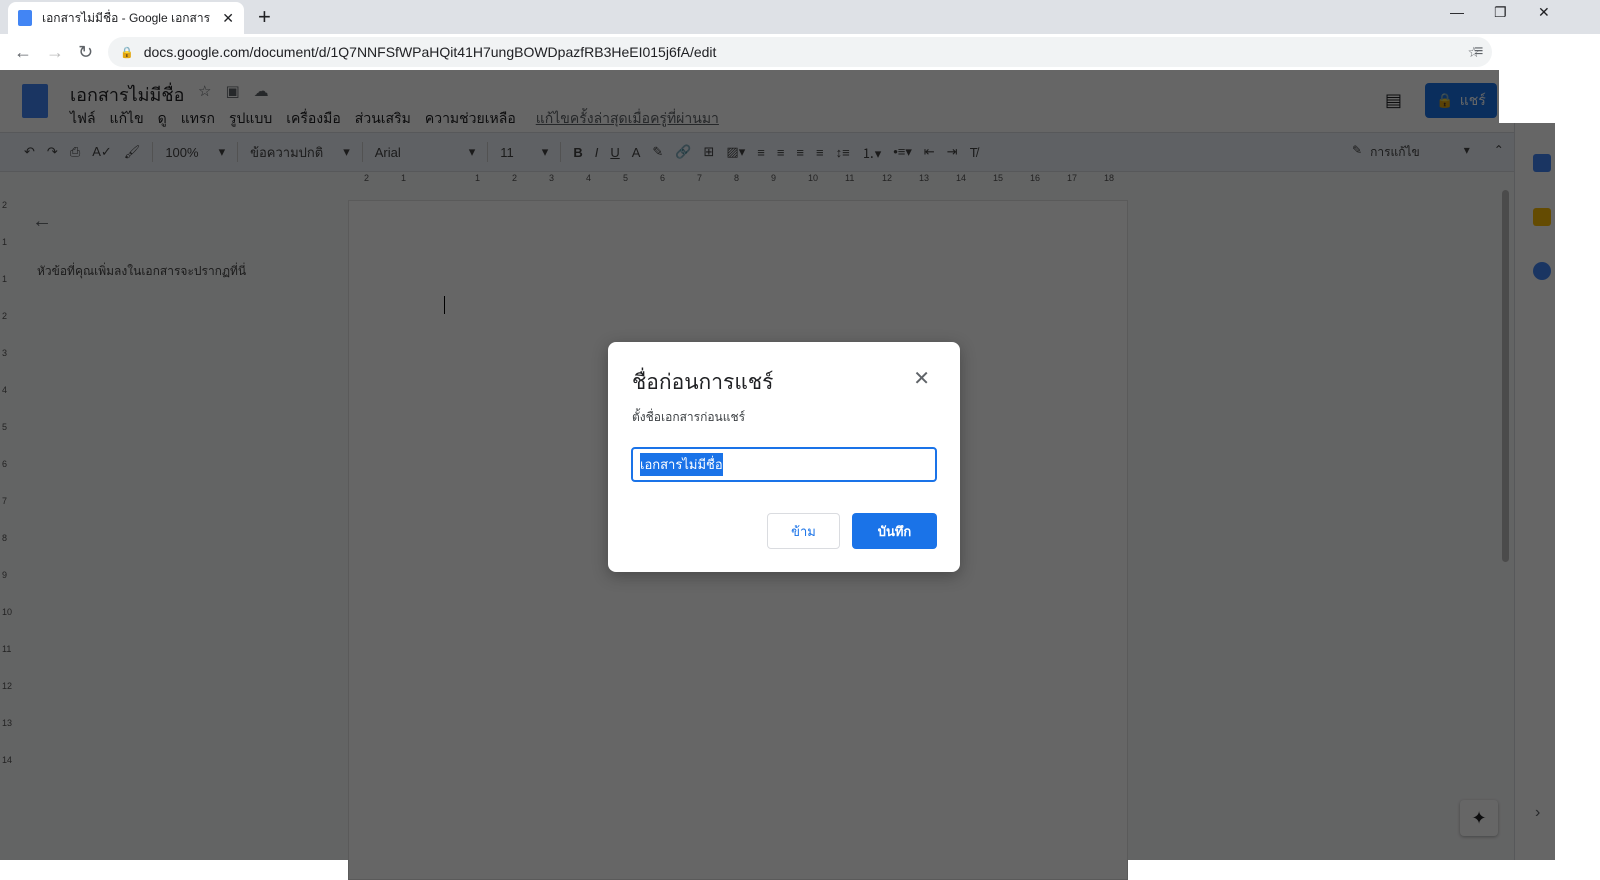  What do you see at coordinates (383, 119) in the screenshot?
I see `menu-addons: ส่วนเสริม` at bounding box center [383, 119].